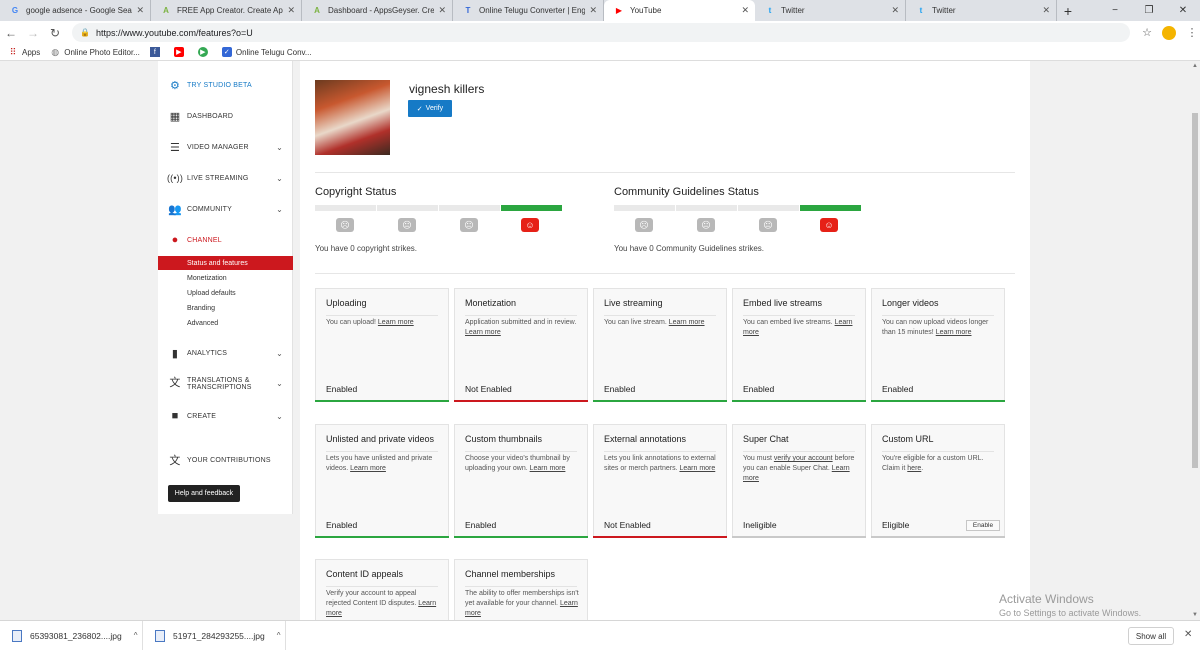  What do you see at coordinates (1195, 66) in the screenshot?
I see `scroll-up-icon: ▲` at bounding box center [1195, 66].